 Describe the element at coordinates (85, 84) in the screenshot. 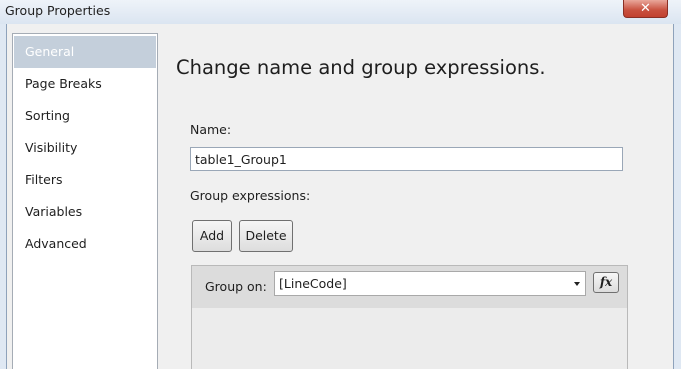

I see `sidebar-item-page-breaks: Page Breaks` at that location.